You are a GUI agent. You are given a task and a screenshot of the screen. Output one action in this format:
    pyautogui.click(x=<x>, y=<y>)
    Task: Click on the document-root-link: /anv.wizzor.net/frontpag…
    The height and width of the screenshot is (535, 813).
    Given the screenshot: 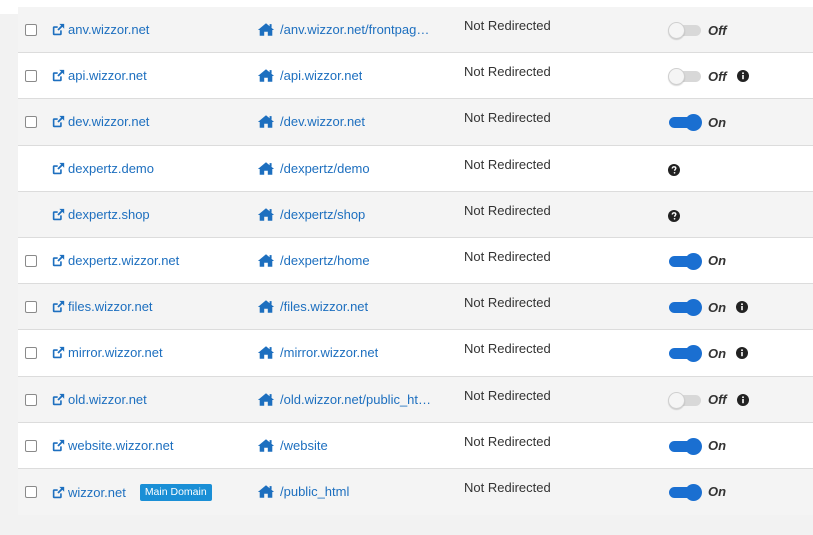 What is the action you would take?
    pyautogui.click(x=357, y=29)
    